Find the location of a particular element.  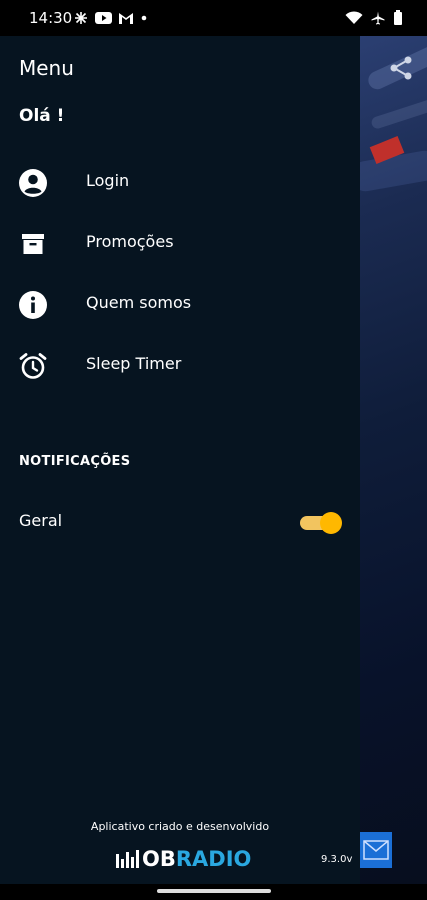

status-bar: 14:30 is located at coordinates (213, 18).